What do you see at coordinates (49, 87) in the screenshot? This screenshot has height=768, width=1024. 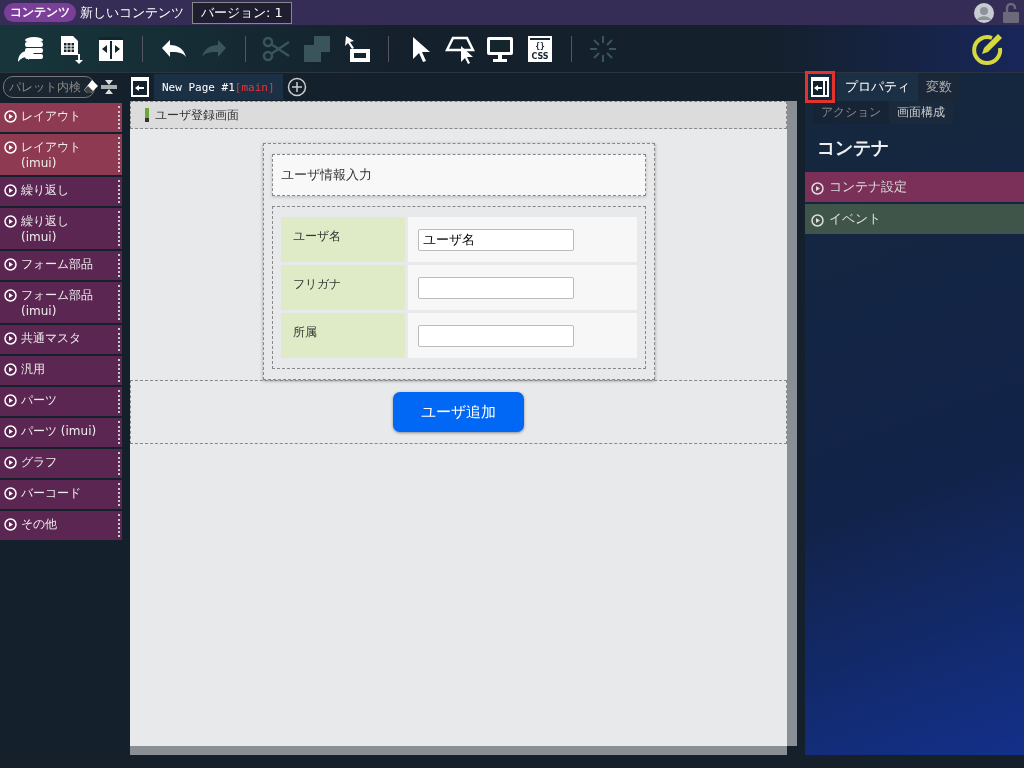 I see `palette-search-field: パレット内検` at bounding box center [49, 87].